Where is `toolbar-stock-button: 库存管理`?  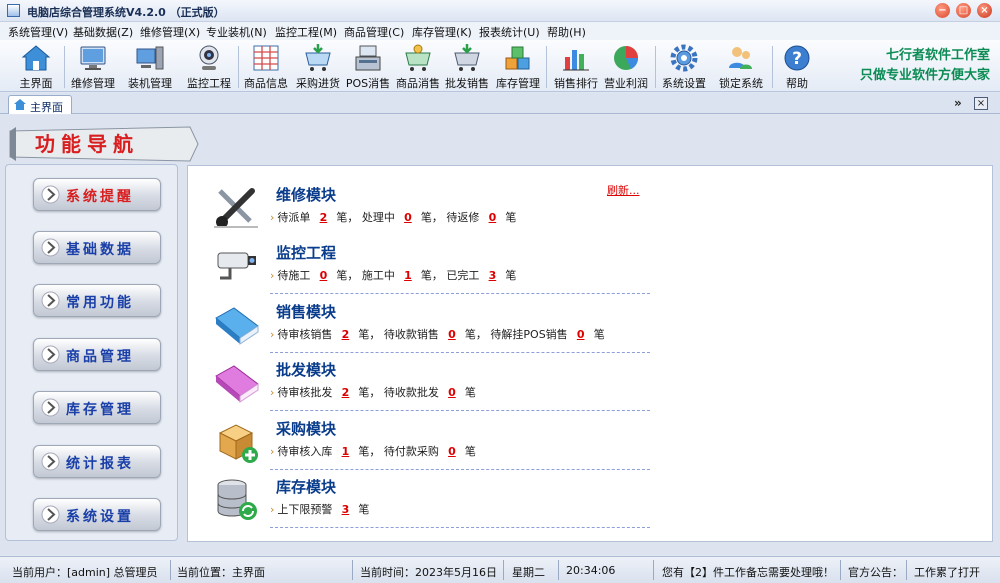
toolbar-stock-button: 库存管理 is located at coordinates (518, 66).